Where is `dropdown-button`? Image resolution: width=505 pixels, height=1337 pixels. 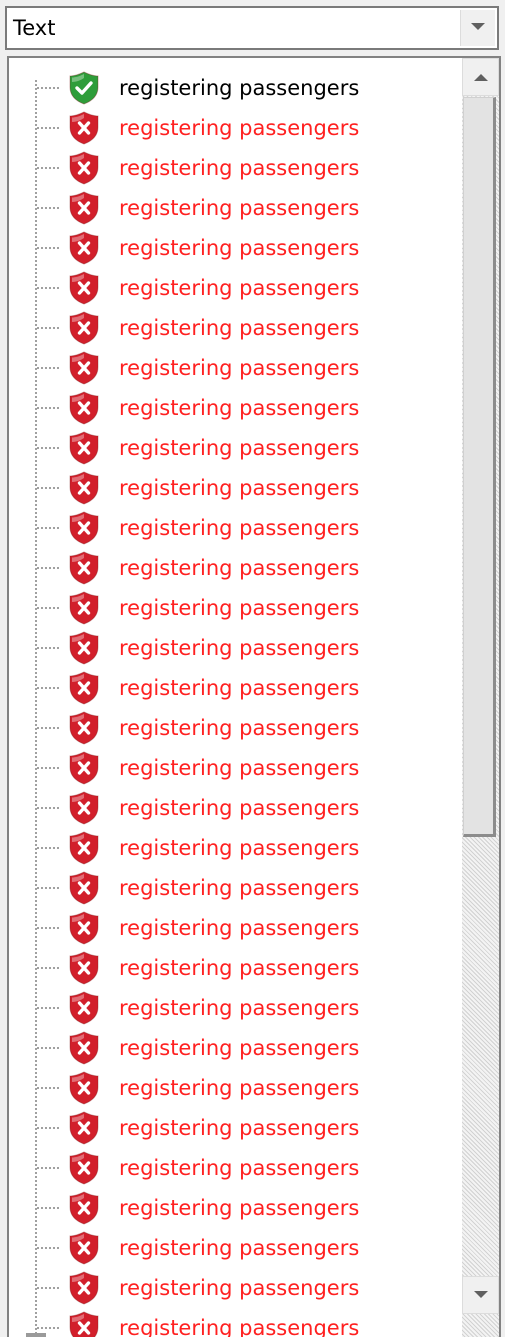
dropdown-button is located at coordinates (477, 28).